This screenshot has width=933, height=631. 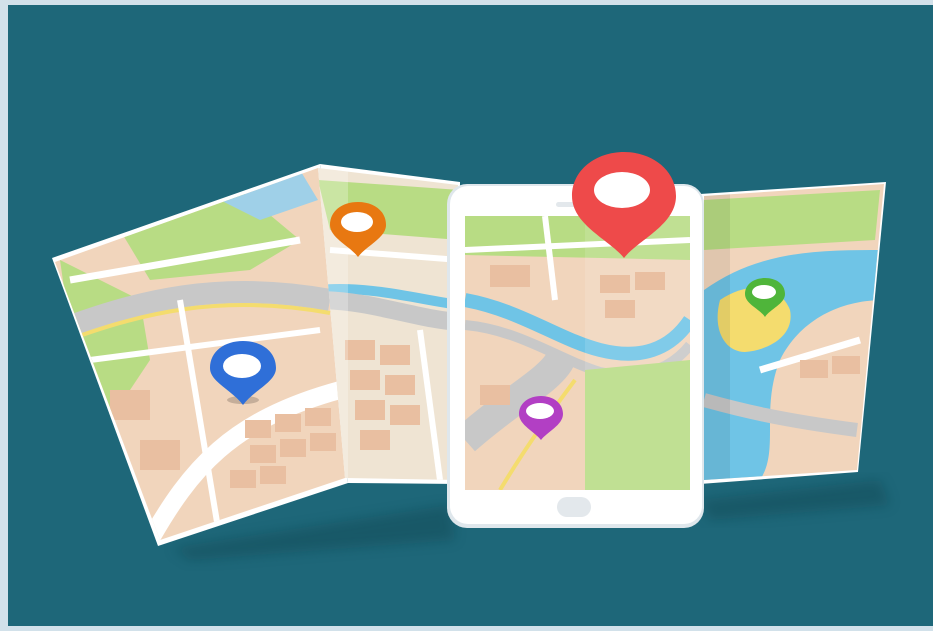 I want to click on home-button, so click(x=574, y=507).